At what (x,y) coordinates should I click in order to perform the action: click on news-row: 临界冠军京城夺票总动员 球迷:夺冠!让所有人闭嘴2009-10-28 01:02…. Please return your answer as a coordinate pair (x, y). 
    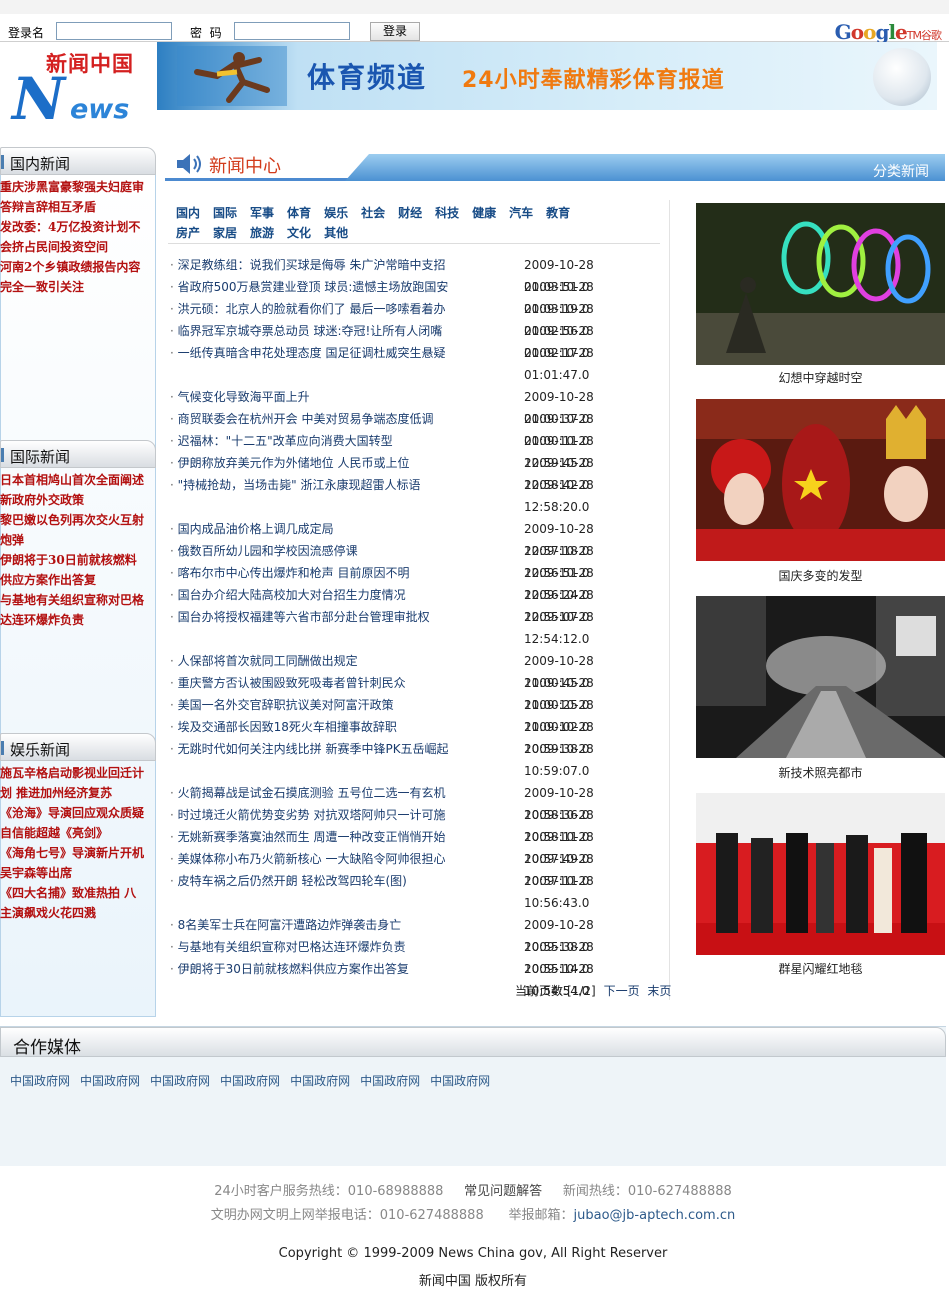
    Looking at the image, I should click on (415, 340).